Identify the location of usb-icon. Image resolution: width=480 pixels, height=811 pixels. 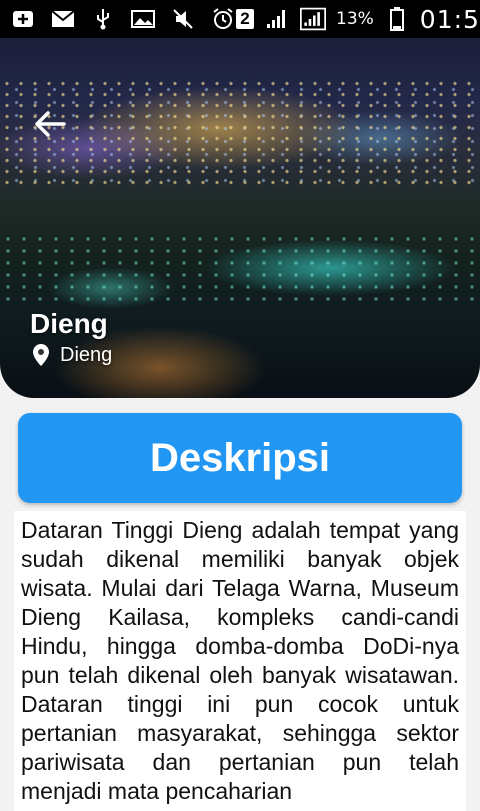
(103, 19).